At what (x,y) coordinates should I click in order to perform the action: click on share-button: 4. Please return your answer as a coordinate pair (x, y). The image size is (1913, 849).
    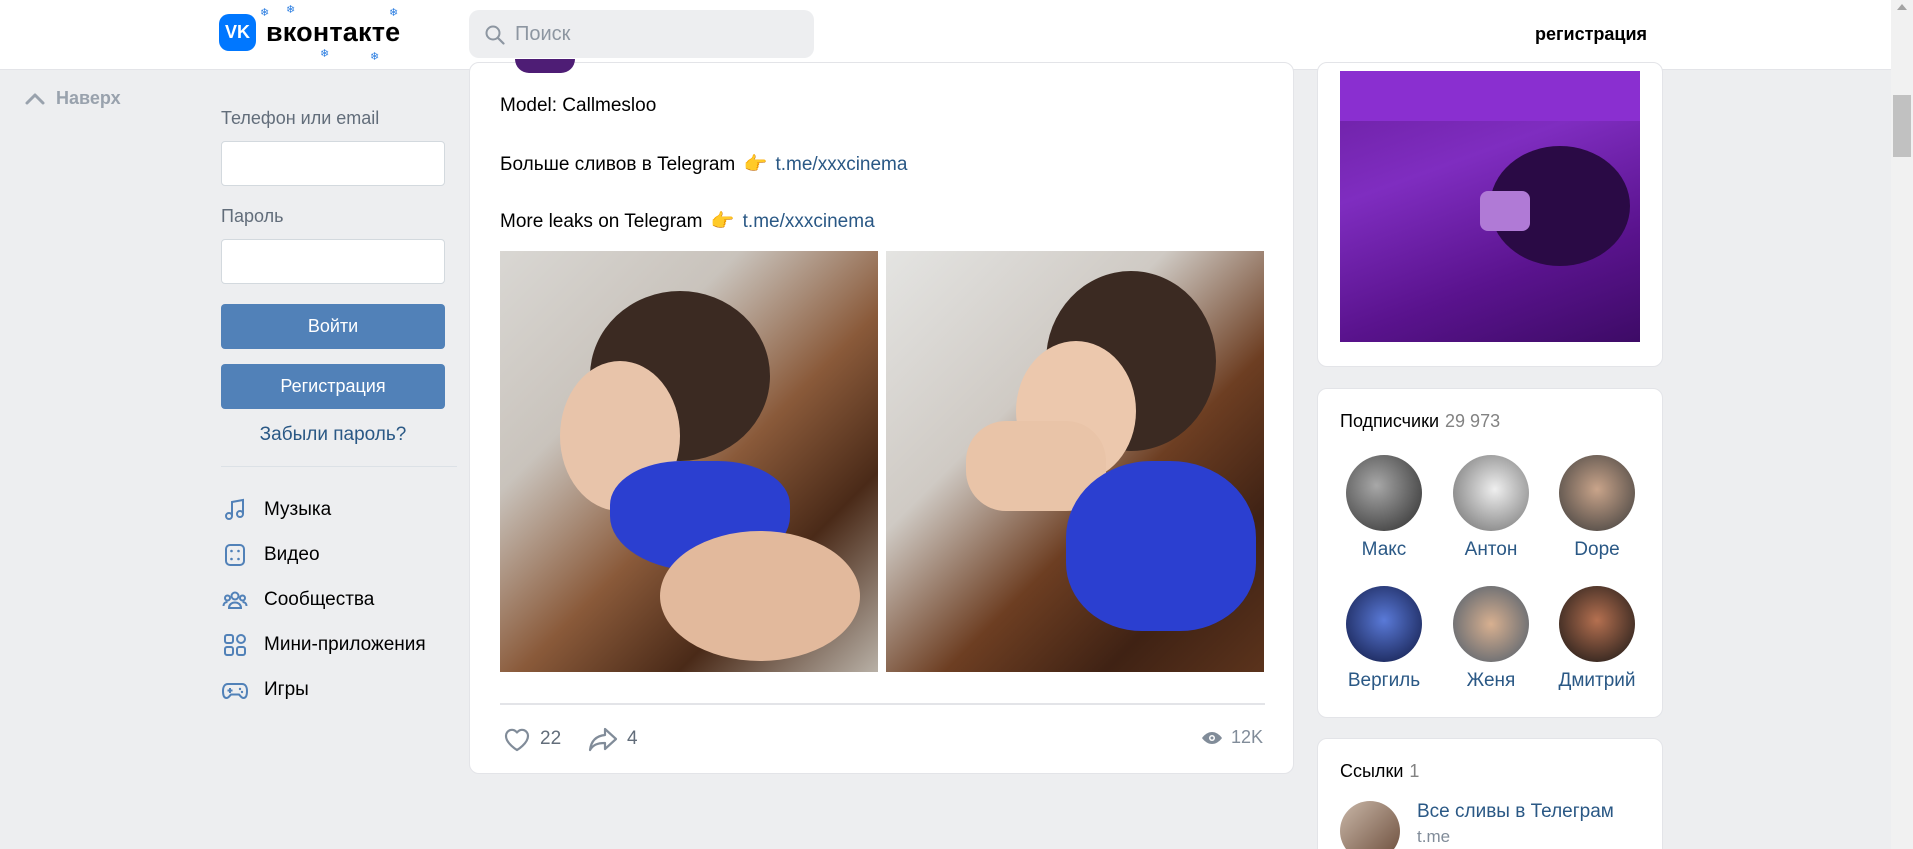
    Looking at the image, I should click on (612, 739).